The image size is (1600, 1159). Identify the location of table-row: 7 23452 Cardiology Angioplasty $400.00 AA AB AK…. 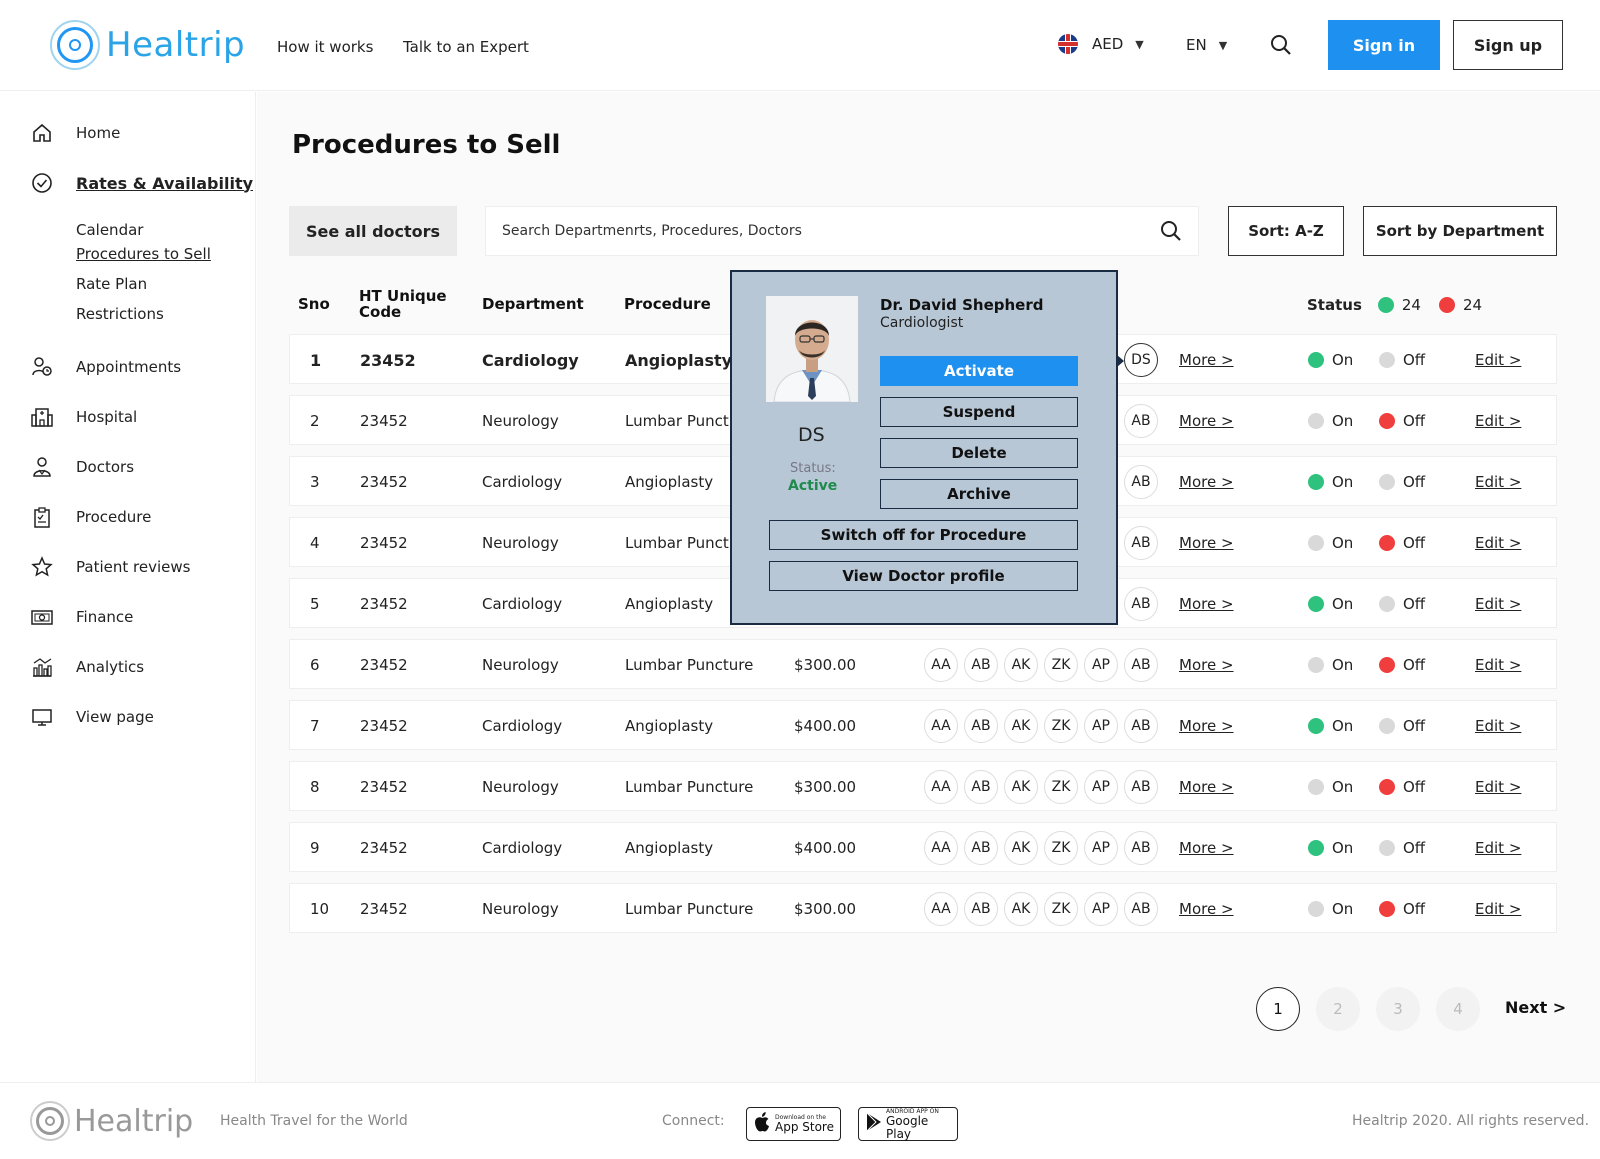
(923, 725).